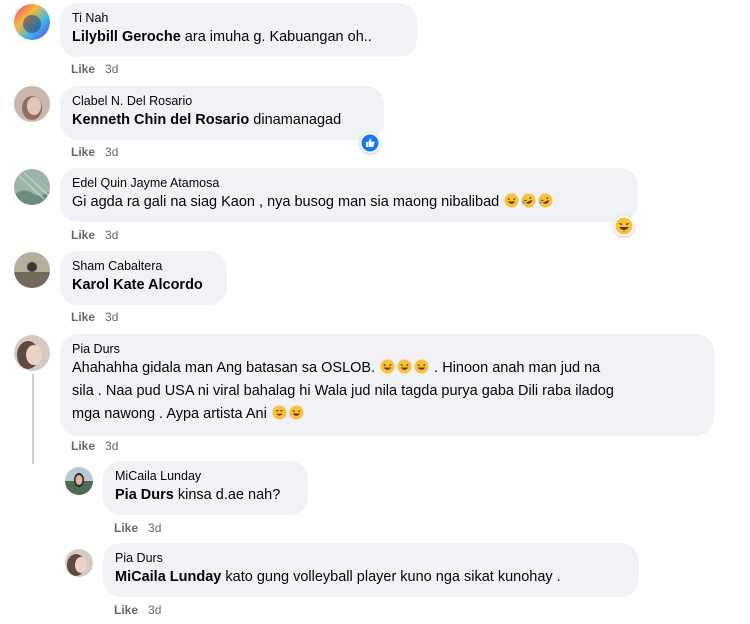 This screenshot has height=624, width=750. I want to click on comment-text: Karol Kate Alcordo, so click(143, 285).